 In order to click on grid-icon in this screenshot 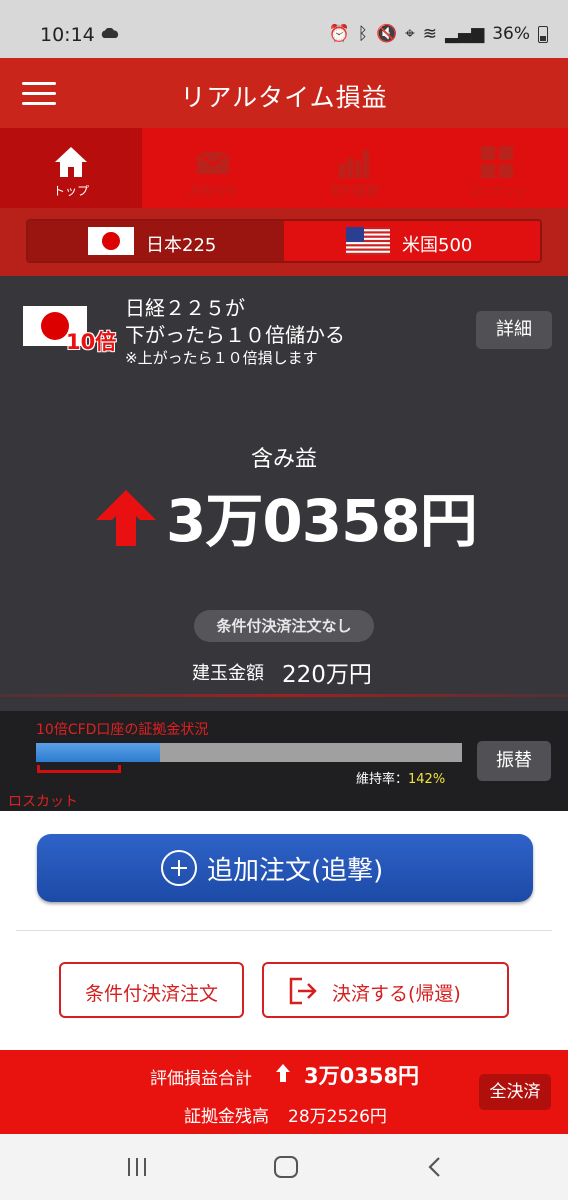, I will do `click(497, 162)`.